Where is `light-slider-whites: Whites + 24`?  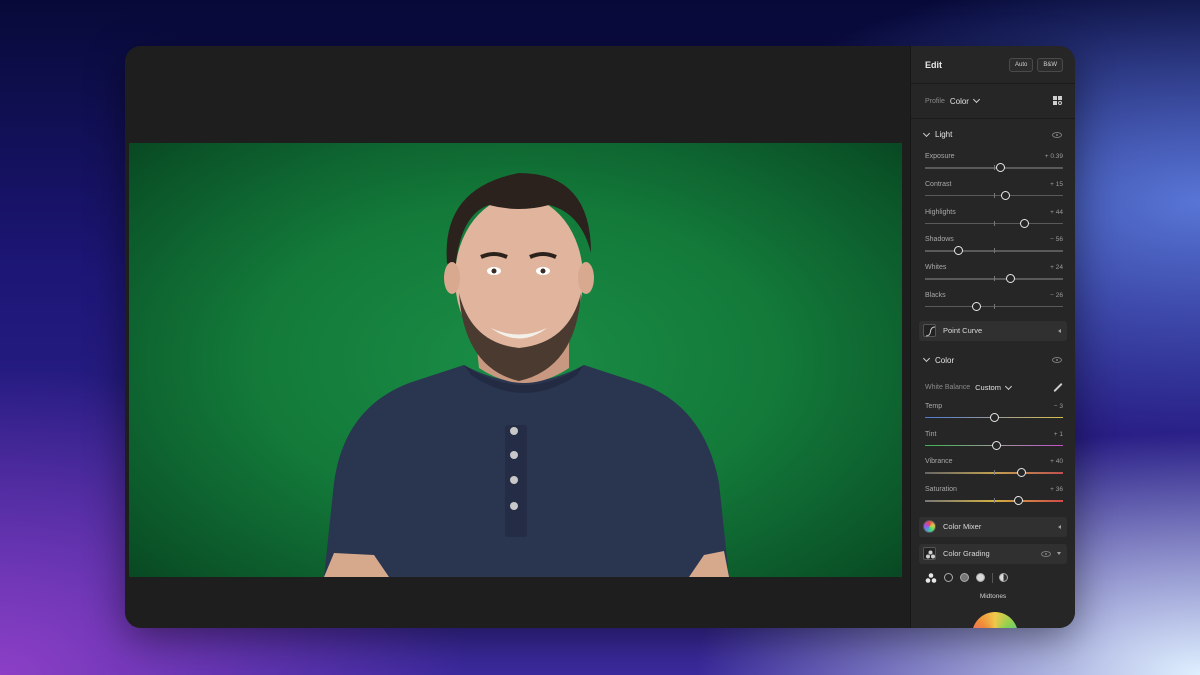
light-slider-whites: Whites + 24 is located at coordinates (993, 275).